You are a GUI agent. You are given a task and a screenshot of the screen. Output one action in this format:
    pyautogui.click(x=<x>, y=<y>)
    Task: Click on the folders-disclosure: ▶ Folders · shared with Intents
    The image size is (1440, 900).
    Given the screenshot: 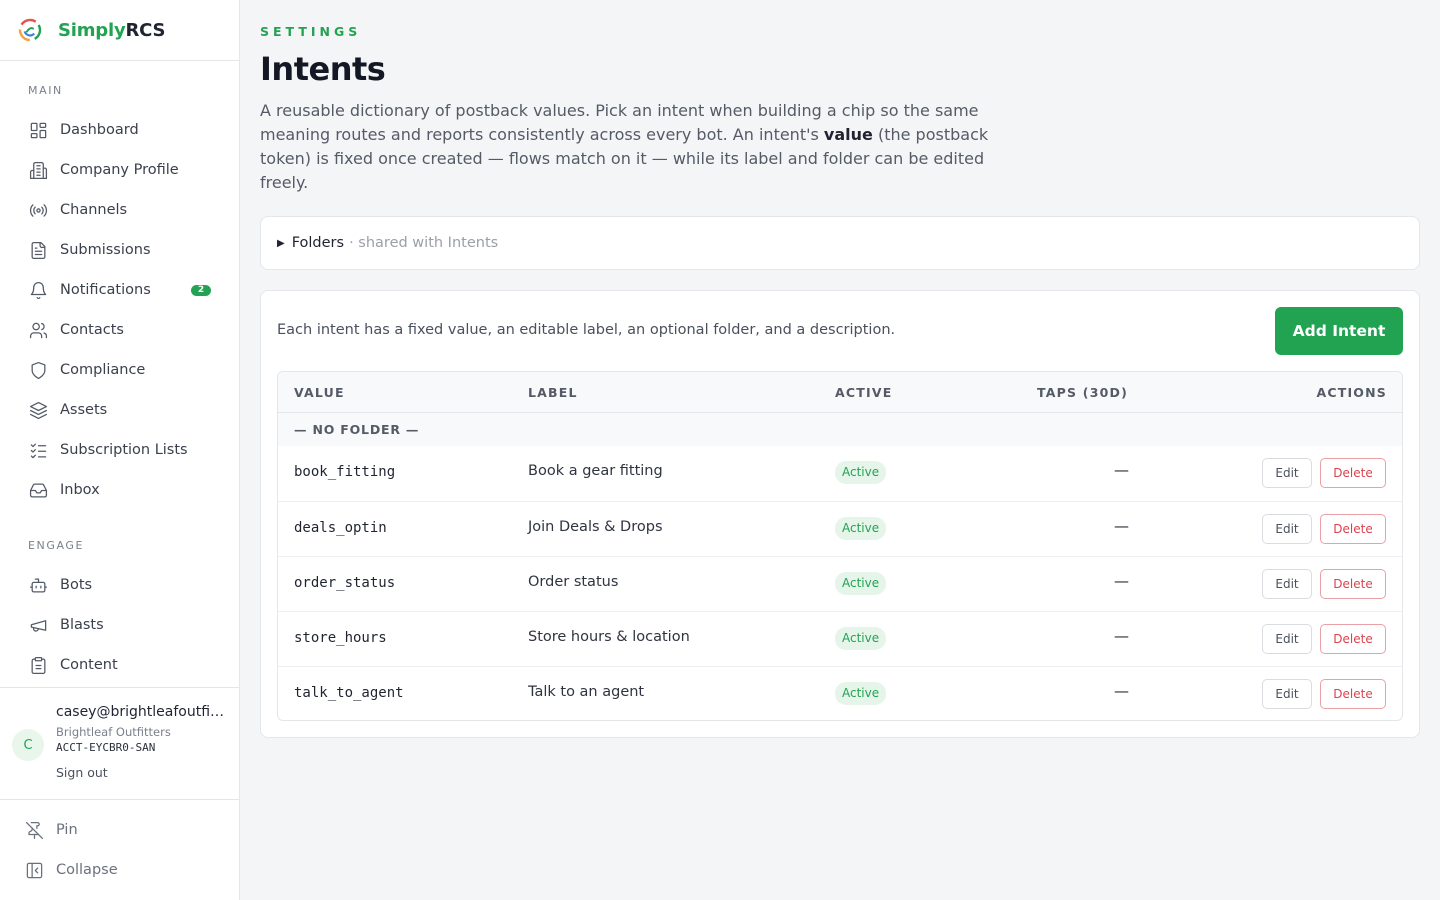 What is the action you would take?
    pyautogui.click(x=840, y=243)
    